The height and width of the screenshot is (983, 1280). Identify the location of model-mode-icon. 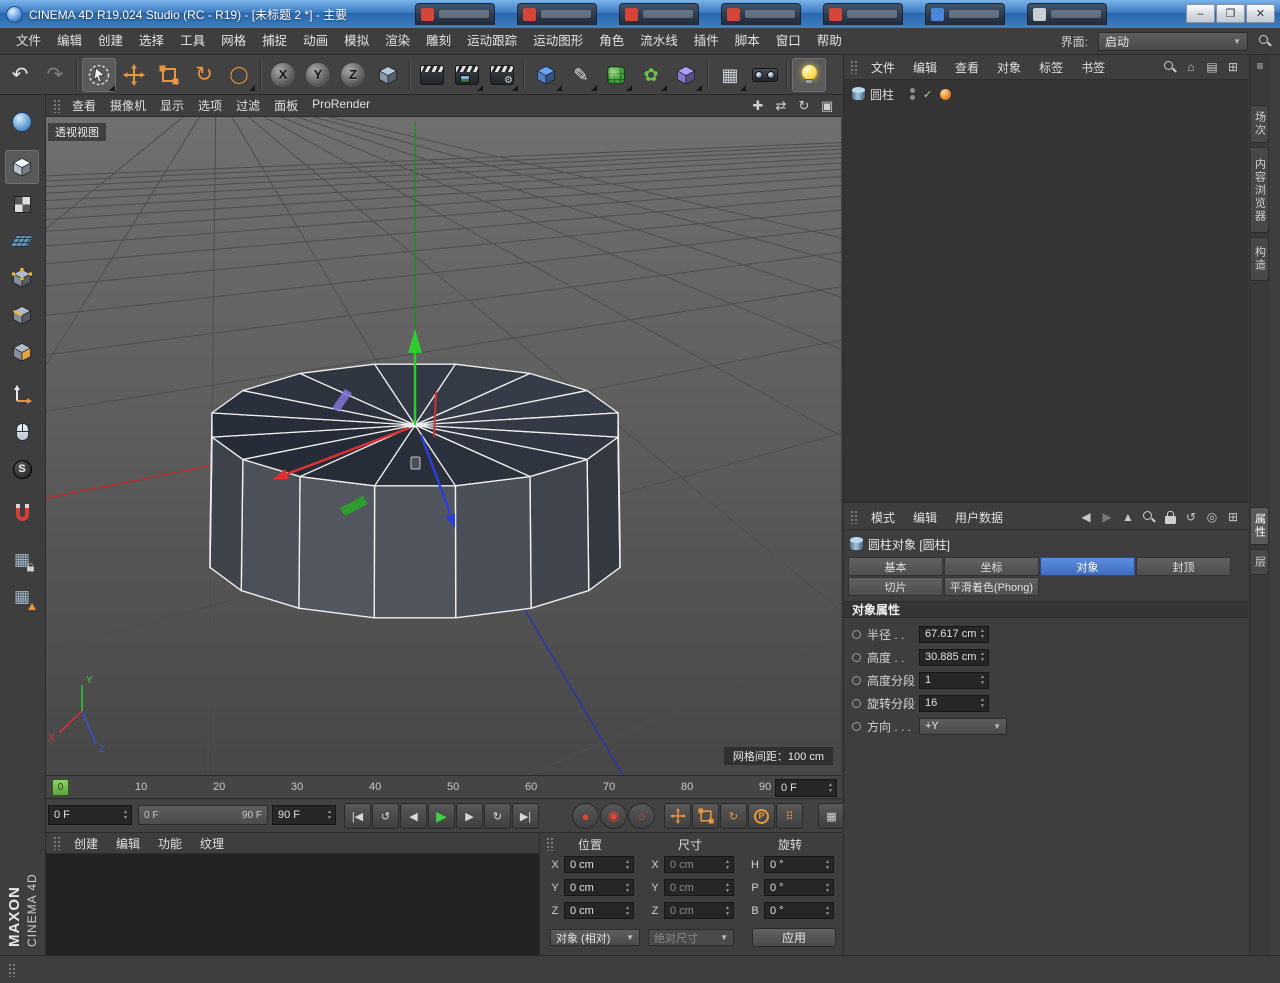
(22, 167).